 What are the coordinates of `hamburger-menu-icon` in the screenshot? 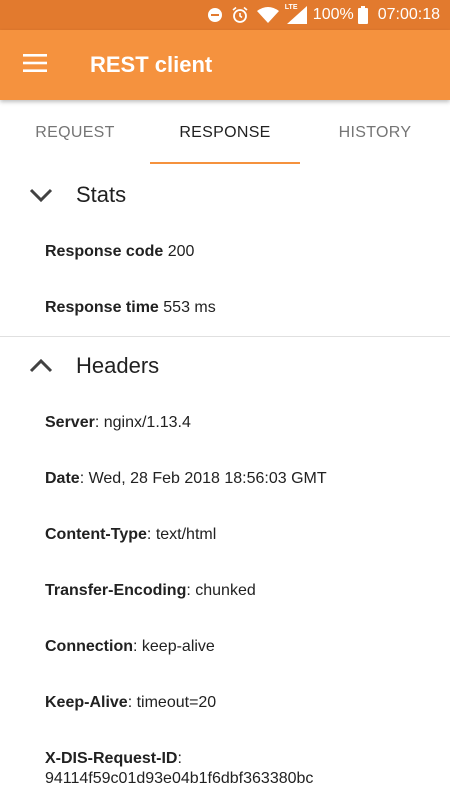 It's located at (35, 65).